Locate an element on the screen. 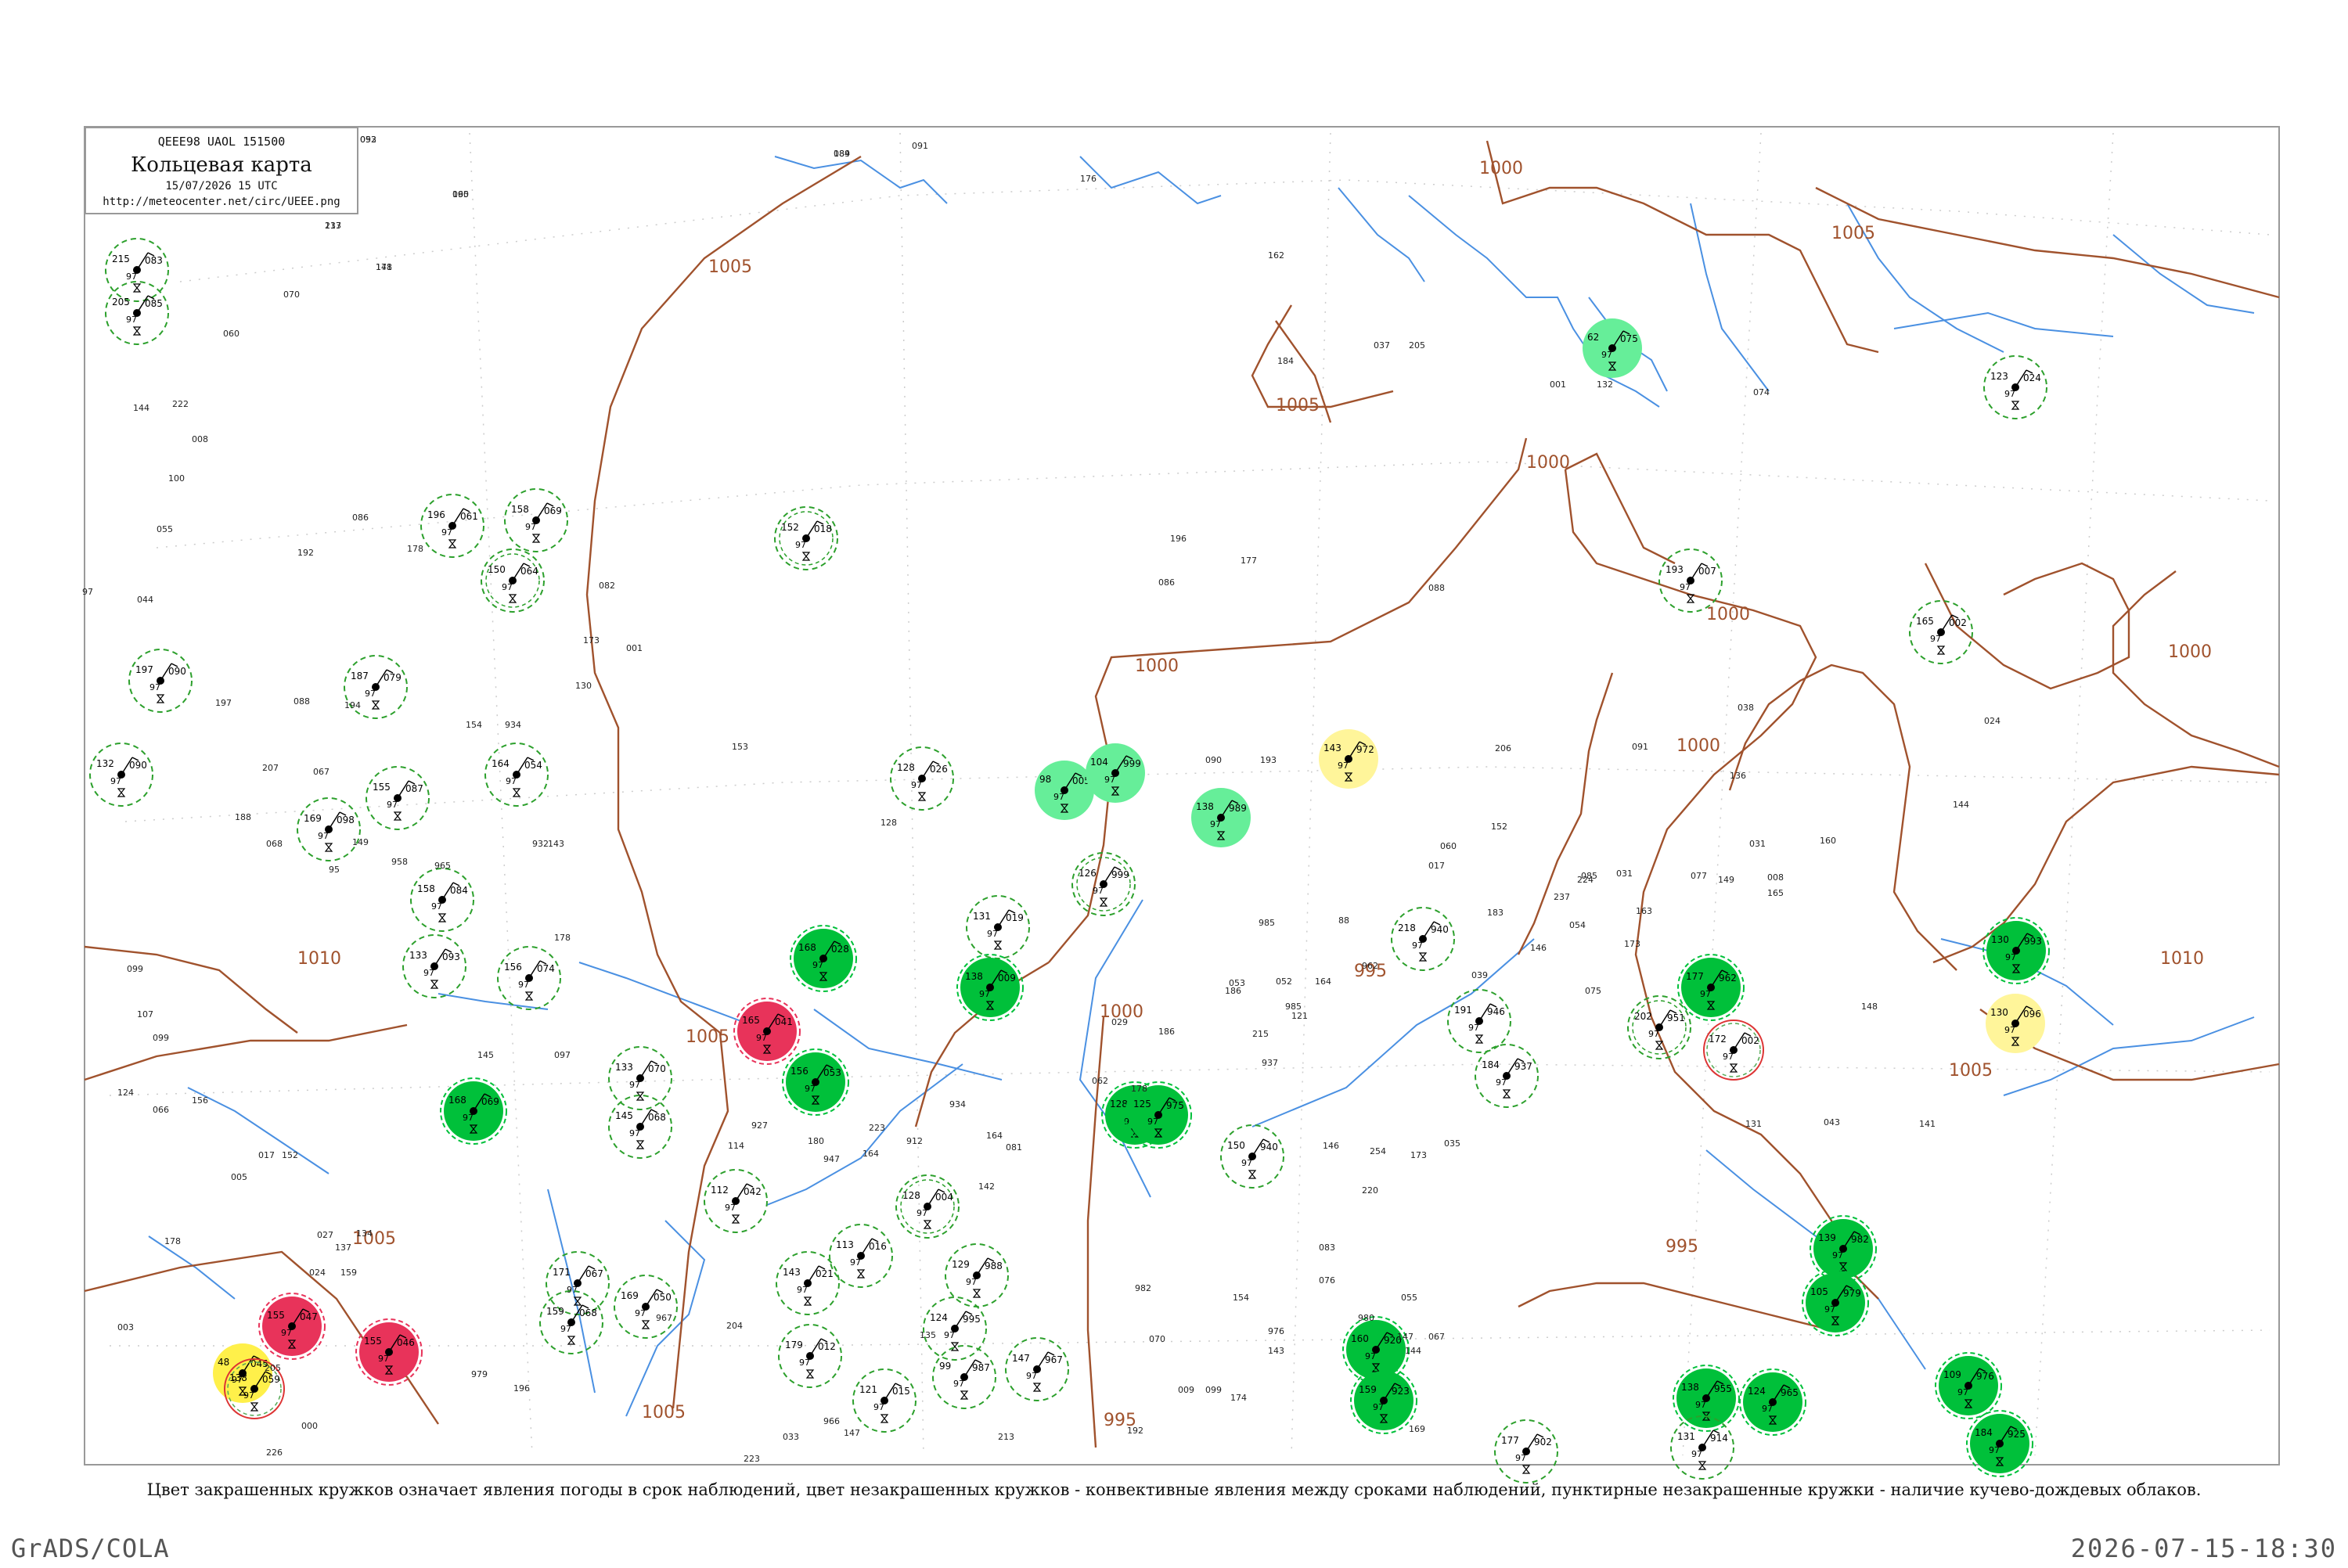  station-marker: 99 987 97 is located at coordinates (964, 1377).